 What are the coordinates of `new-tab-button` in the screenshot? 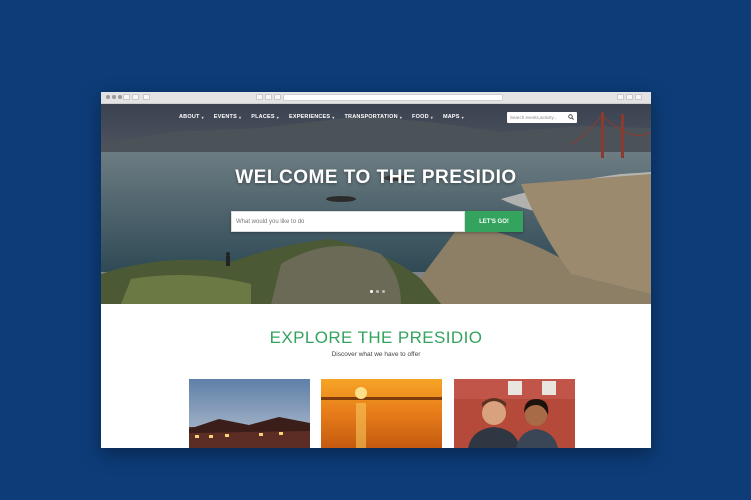 It's located at (638, 97).